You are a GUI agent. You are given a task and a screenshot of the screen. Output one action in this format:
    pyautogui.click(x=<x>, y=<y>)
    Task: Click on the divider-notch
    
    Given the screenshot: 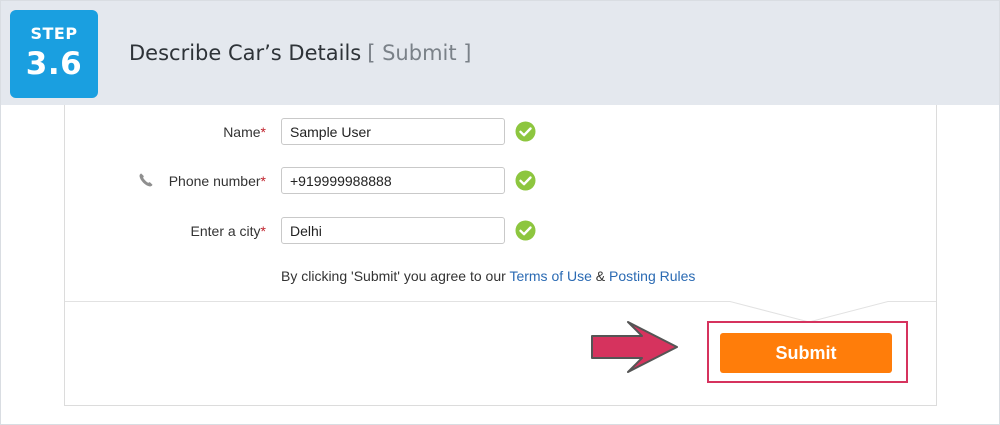 What is the action you would take?
    pyautogui.click(x=809, y=310)
    